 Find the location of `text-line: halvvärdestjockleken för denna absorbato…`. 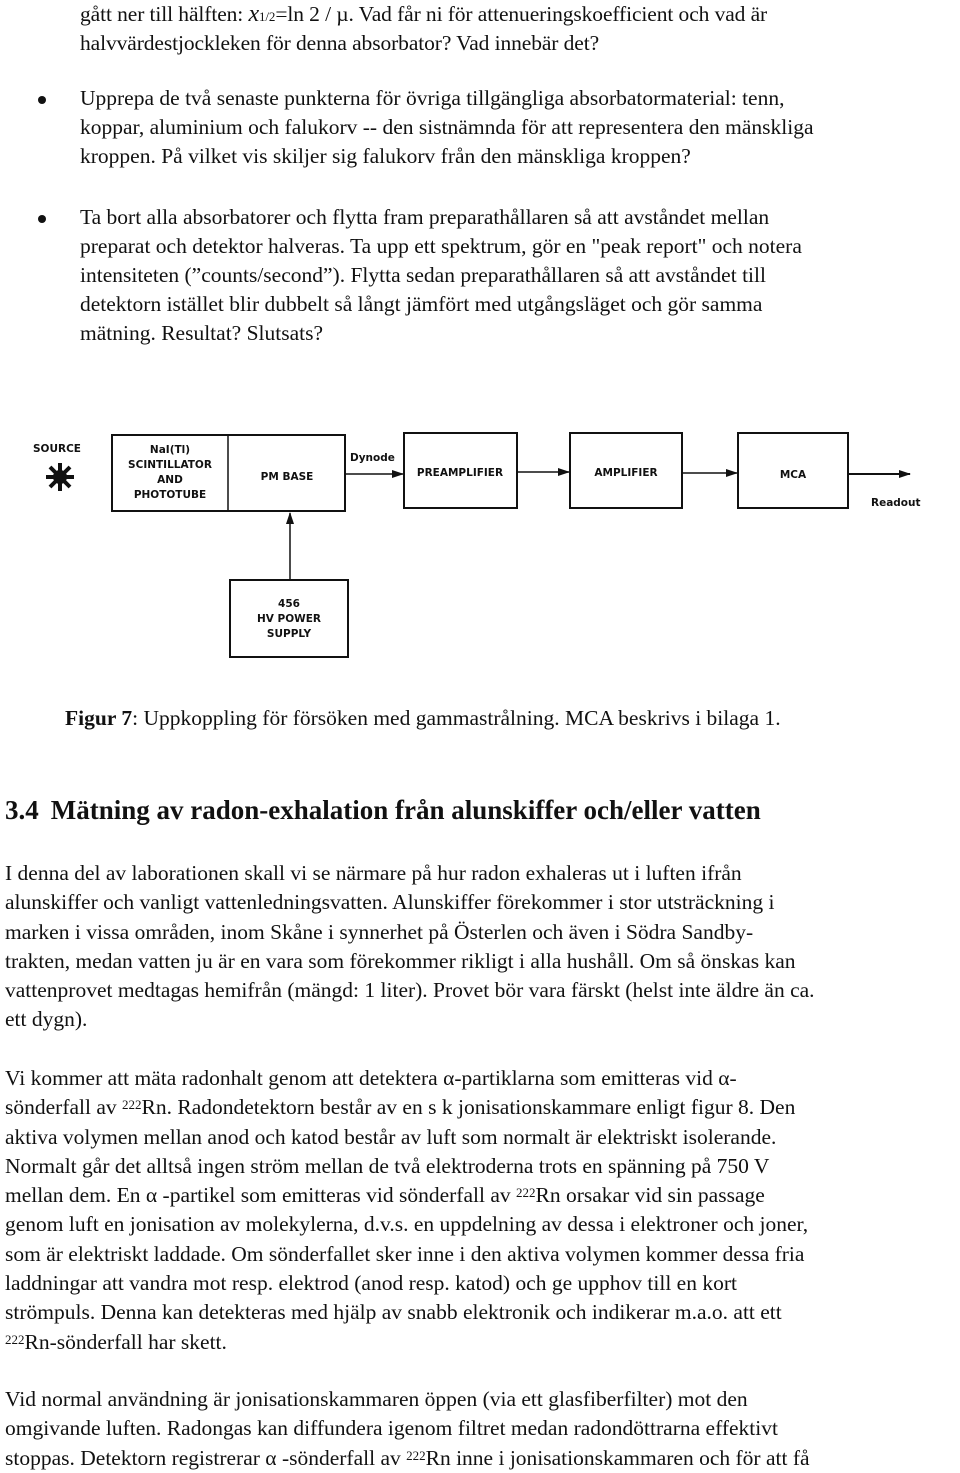

text-line: halvvärdestjockleken för denna absorbato… is located at coordinates (340, 43).